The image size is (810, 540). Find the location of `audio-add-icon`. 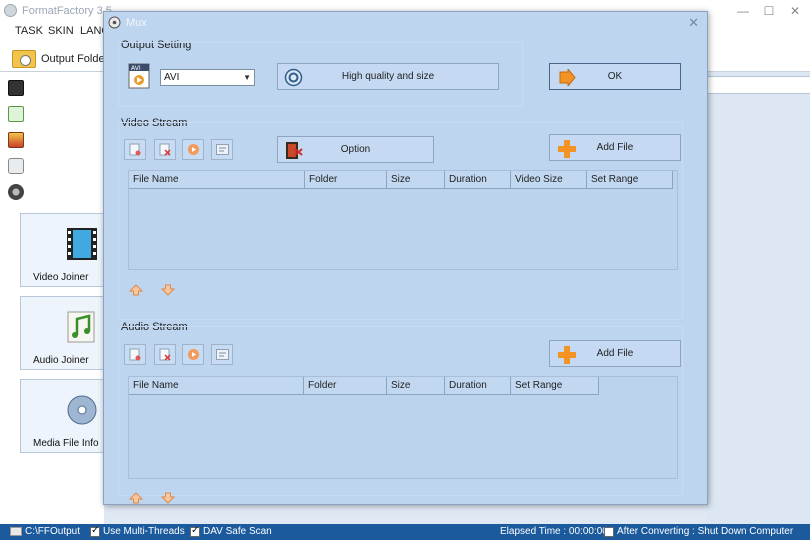

audio-add-icon is located at coordinates (135, 354).